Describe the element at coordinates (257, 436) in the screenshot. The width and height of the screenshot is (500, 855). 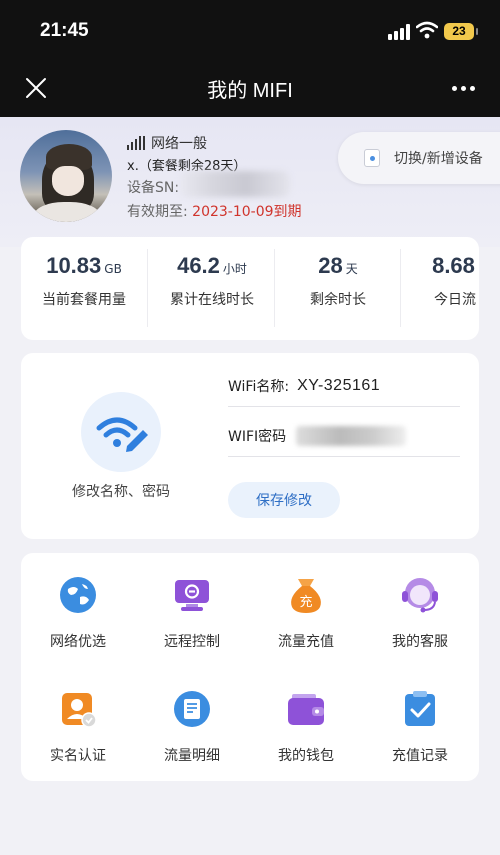
I see `wifi-password-label: WIFI密码` at that location.